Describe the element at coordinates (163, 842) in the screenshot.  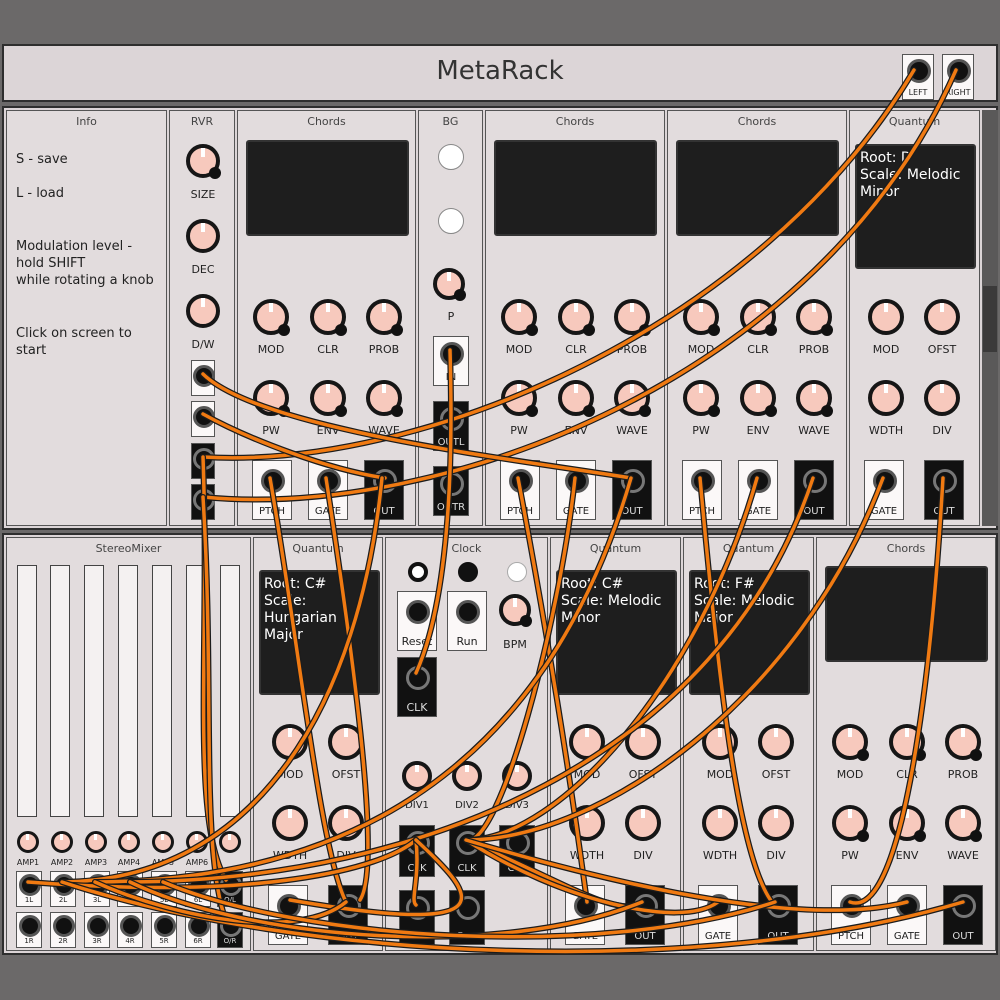
I see `amp5-knob` at that location.